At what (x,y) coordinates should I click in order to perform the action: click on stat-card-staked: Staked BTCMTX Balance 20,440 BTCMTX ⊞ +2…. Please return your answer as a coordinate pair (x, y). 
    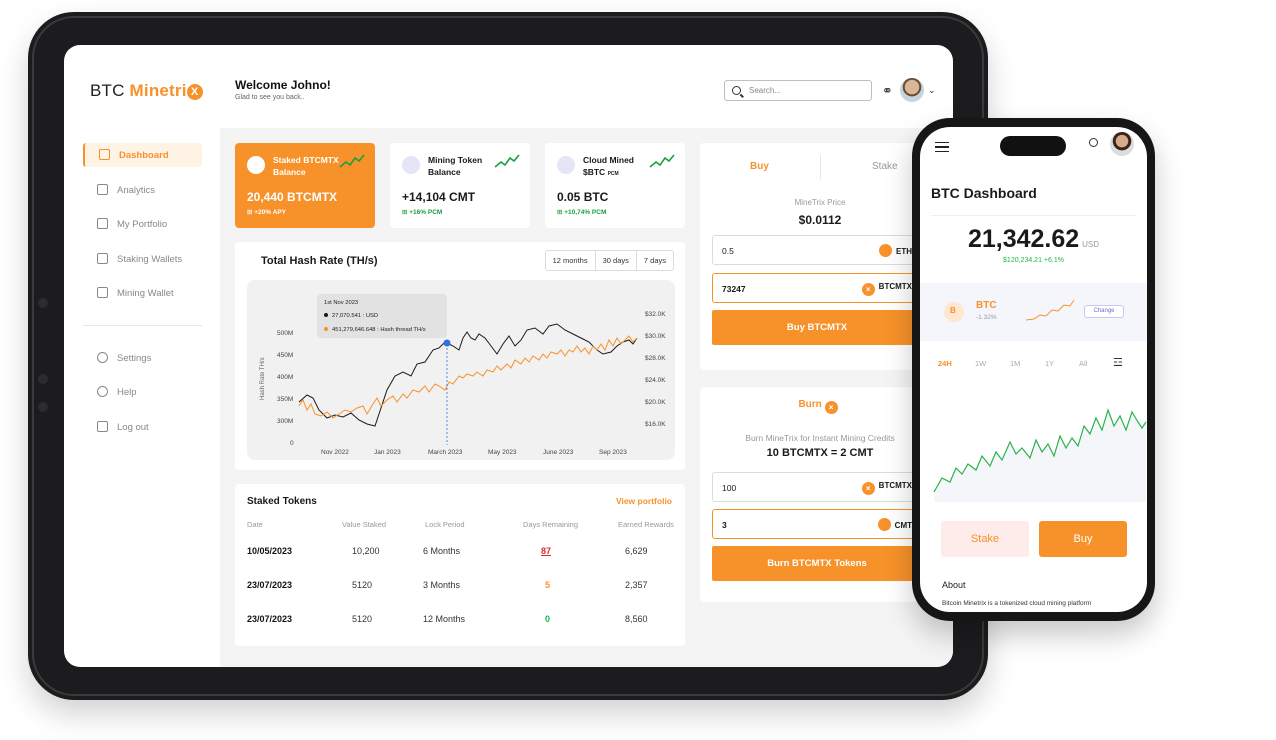
    Looking at the image, I should click on (305, 185).